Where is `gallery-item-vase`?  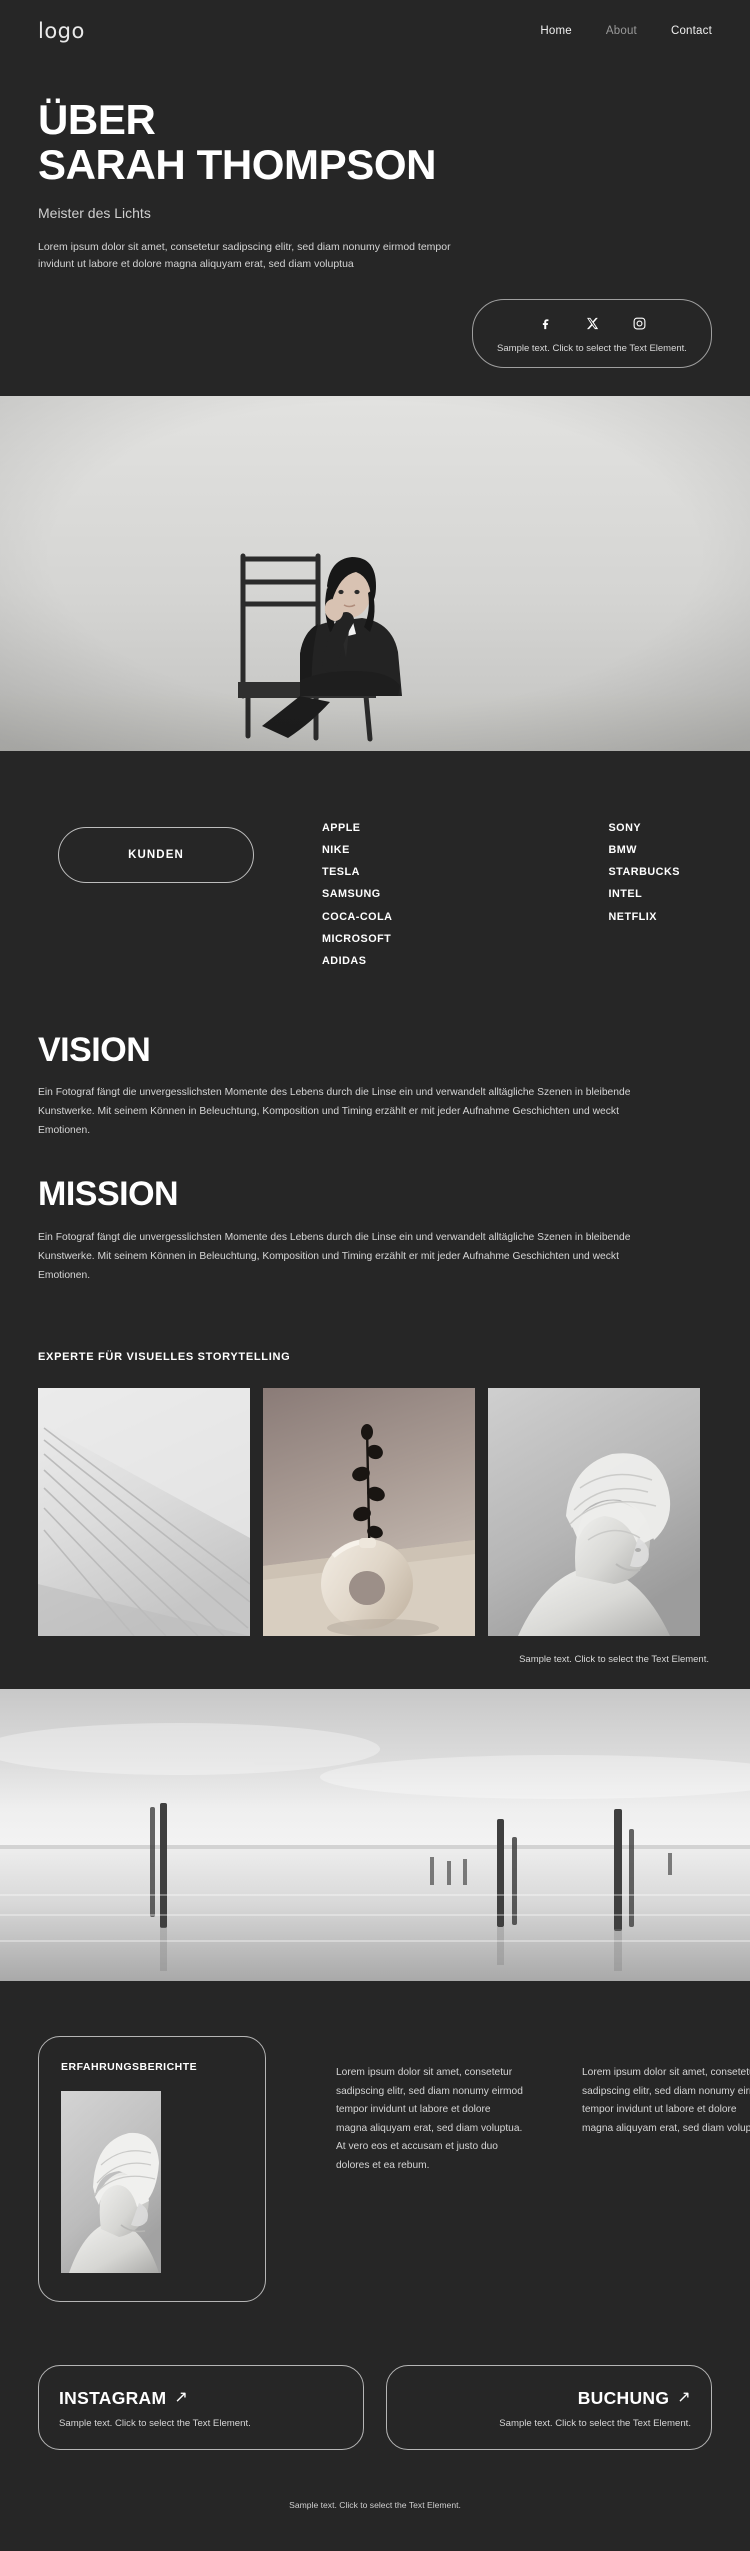
gallery-item-vase is located at coordinates (369, 1511).